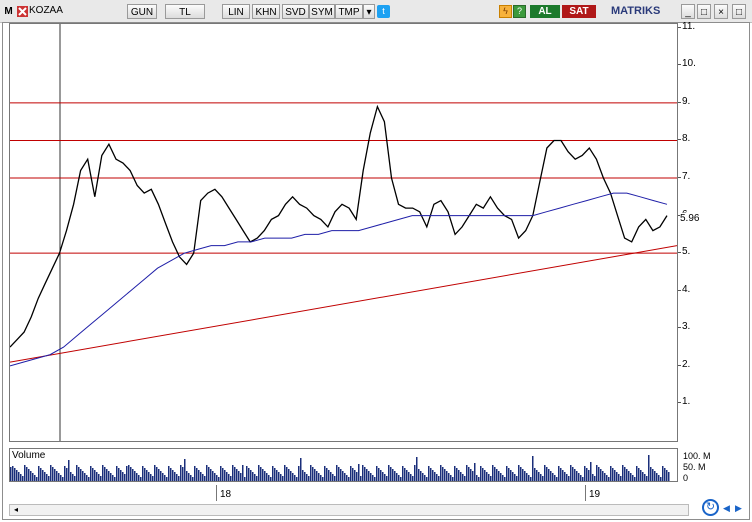  Describe the element at coordinates (185, 11) in the screenshot. I see `currency-button: TL` at that location.